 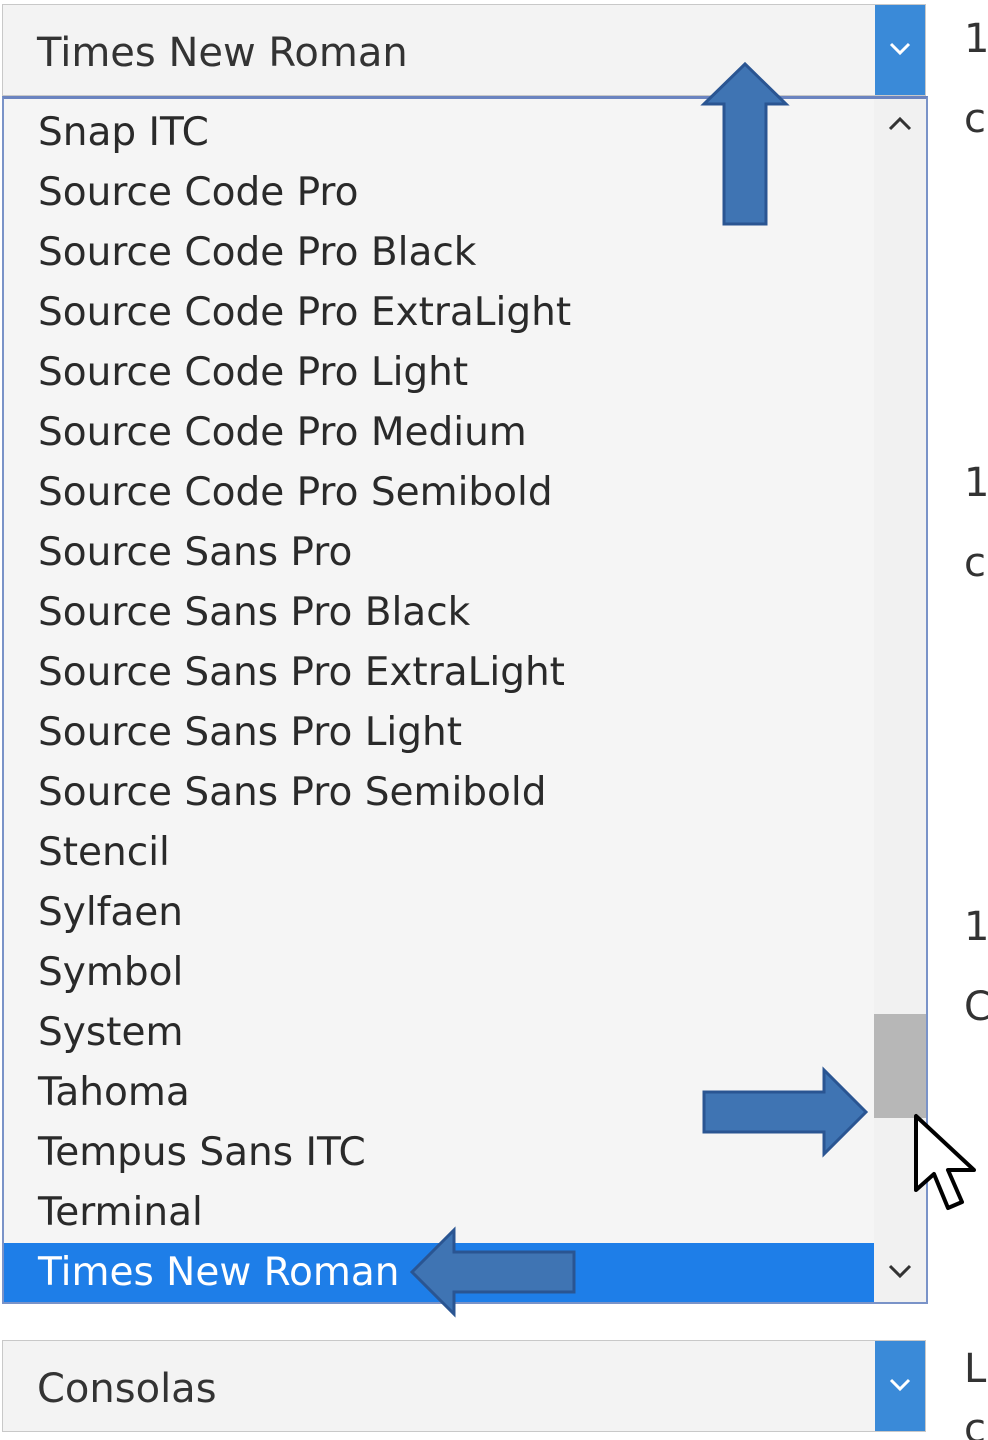 I want to click on font-list-item: Source Sans Pro, so click(x=439, y=553).